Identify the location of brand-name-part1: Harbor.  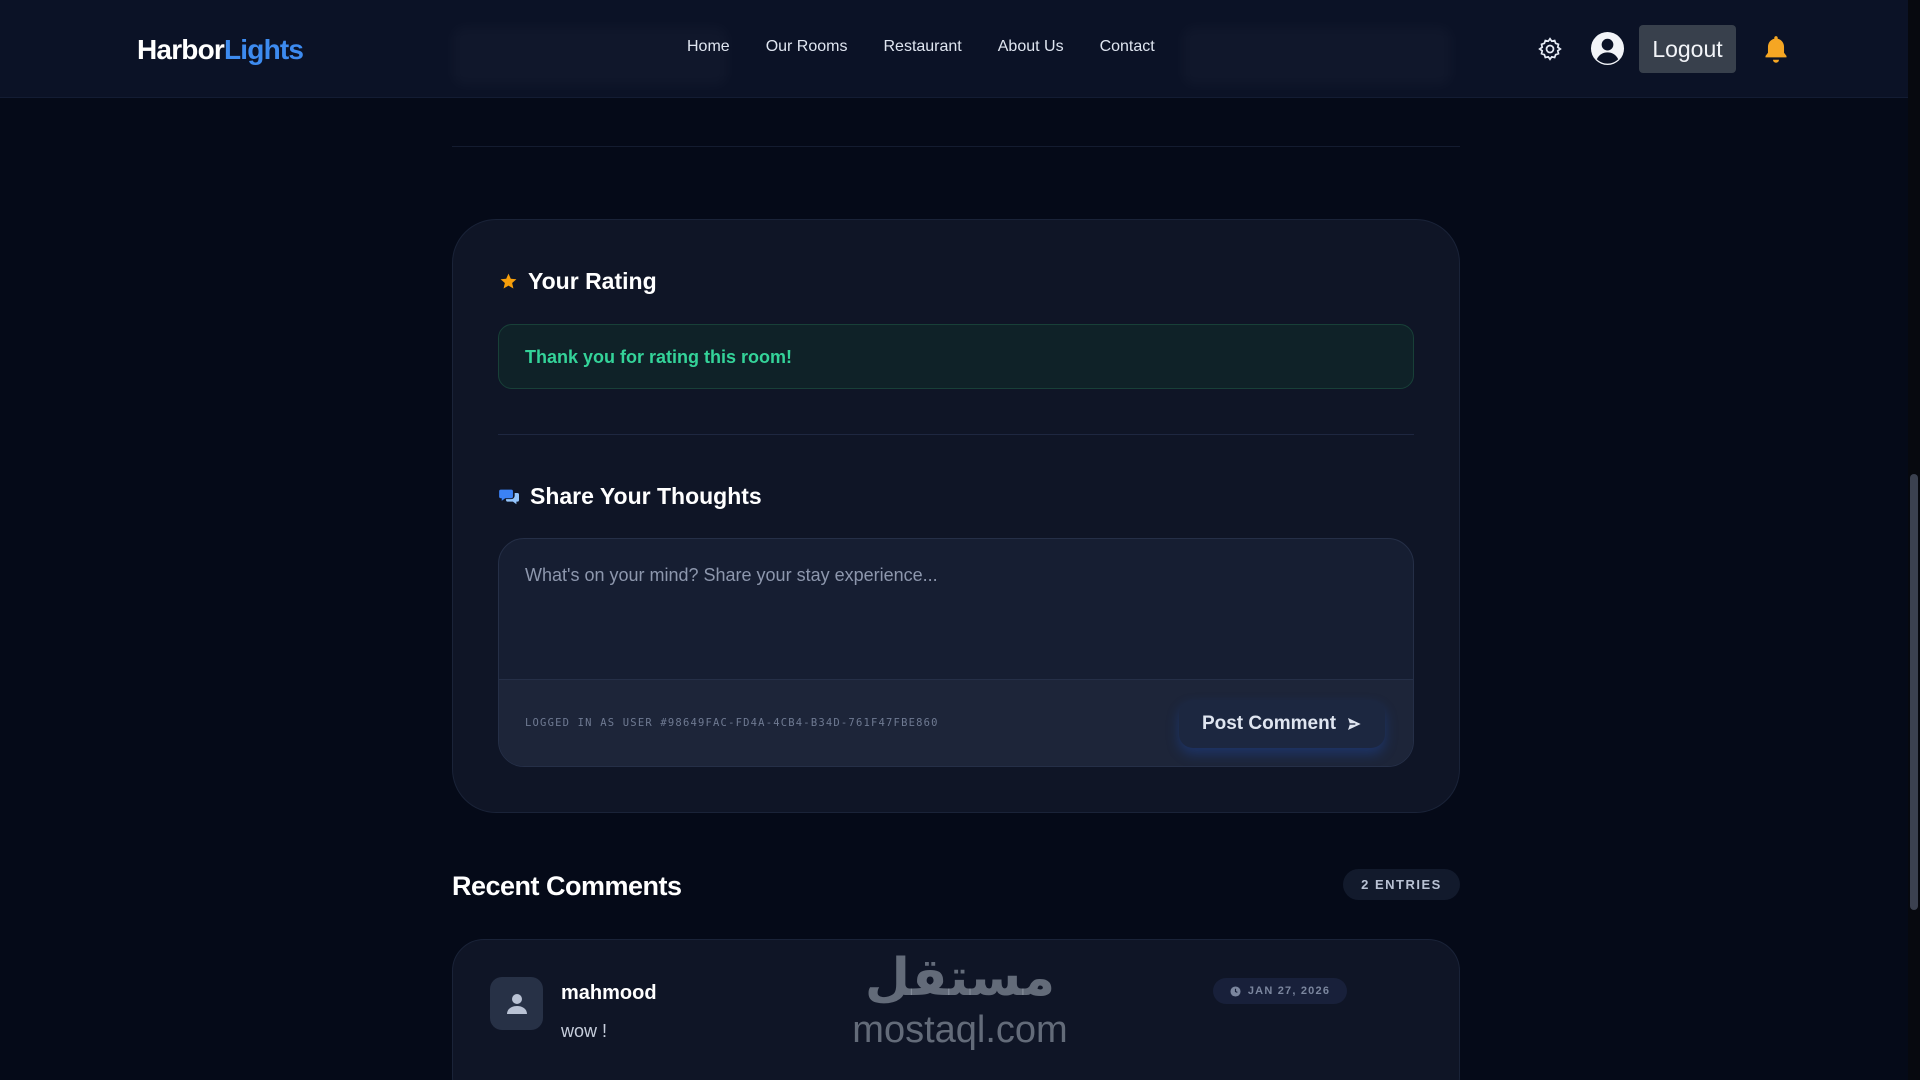
(181, 49).